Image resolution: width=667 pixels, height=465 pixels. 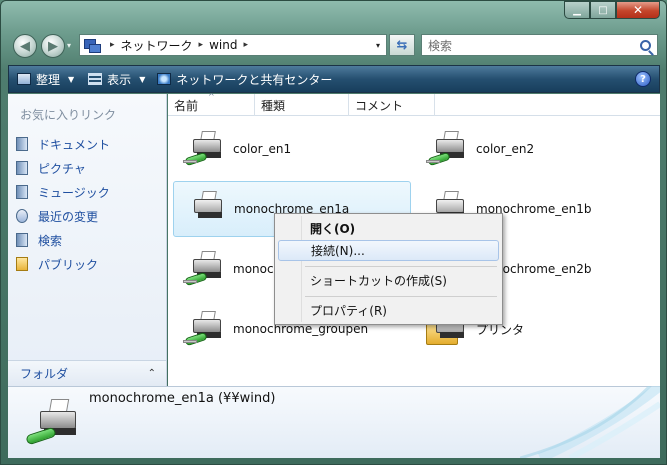 What do you see at coordinates (211, 104) in the screenshot?
I see `column-header-name: 名前 ^` at bounding box center [211, 104].